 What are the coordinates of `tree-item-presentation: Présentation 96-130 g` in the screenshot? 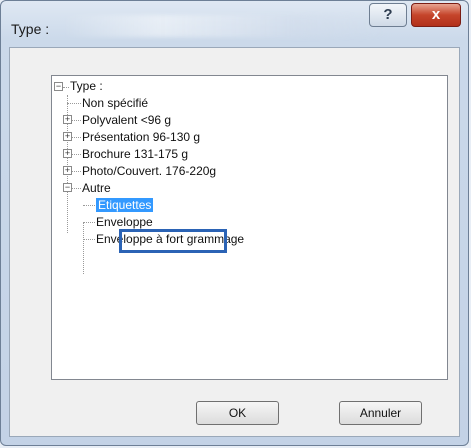 It's located at (141, 137).